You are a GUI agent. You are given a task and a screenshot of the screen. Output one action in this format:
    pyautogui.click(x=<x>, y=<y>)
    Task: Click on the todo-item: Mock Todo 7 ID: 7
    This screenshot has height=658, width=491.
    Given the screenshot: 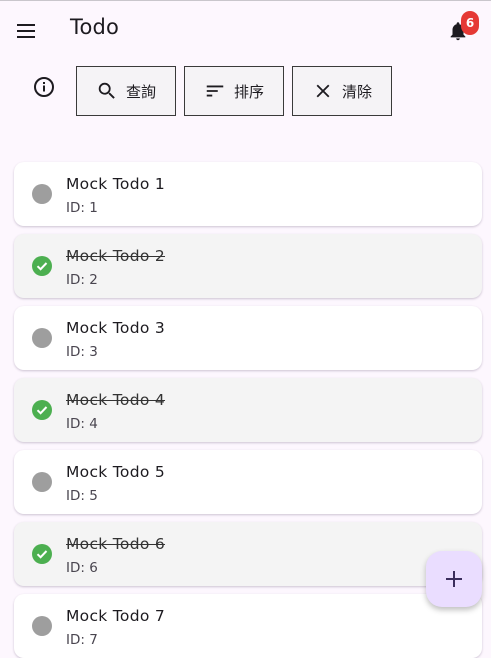 What is the action you would take?
    pyautogui.click(x=248, y=626)
    